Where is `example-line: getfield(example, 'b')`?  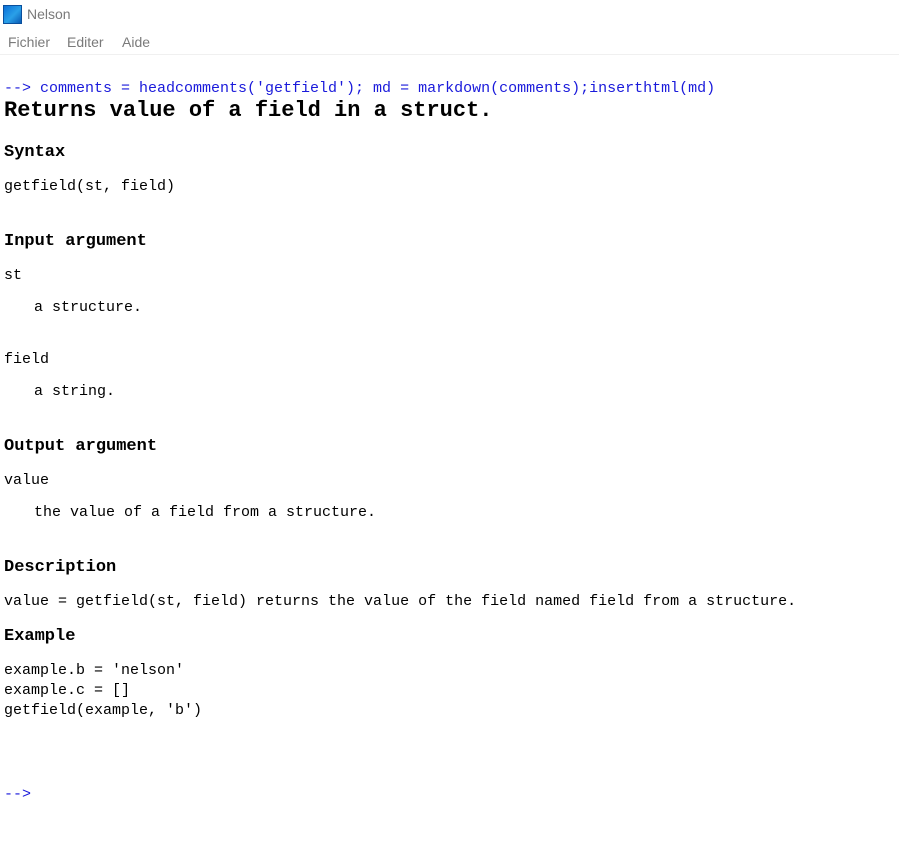 example-line: getfield(example, 'b') is located at coordinates (103, 710).